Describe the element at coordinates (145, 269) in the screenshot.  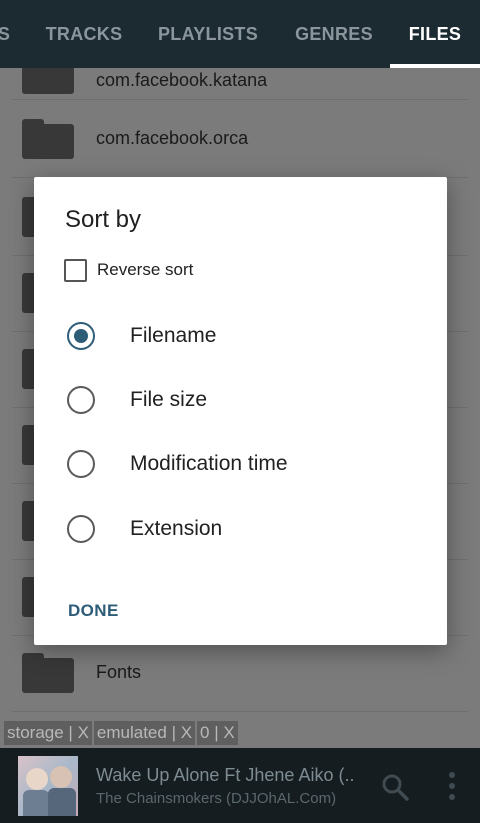
I see `reverse-sort-label: Reverse sort` at that location.